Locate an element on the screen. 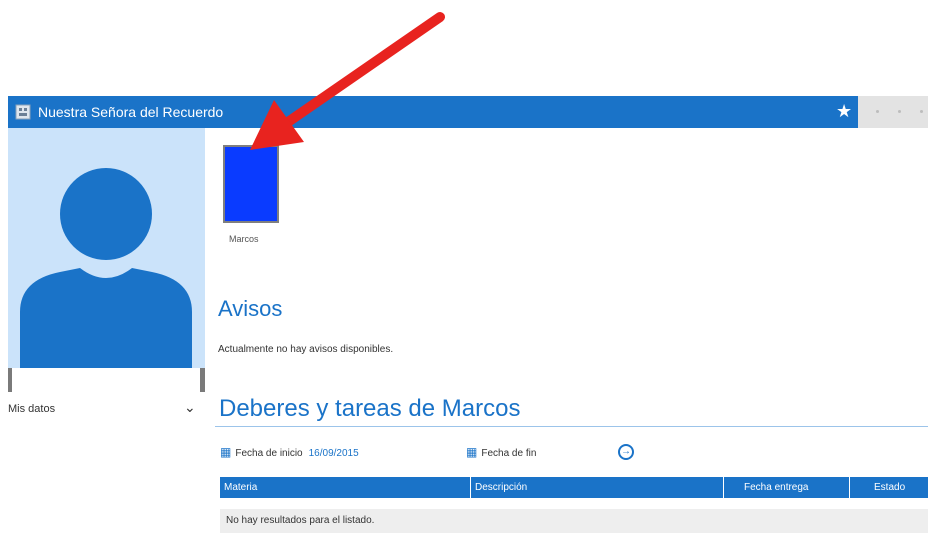 The height and width of the screenshot is (533, 928). chevron-down-icon: ⌄ is located at coordinates (190, 407).